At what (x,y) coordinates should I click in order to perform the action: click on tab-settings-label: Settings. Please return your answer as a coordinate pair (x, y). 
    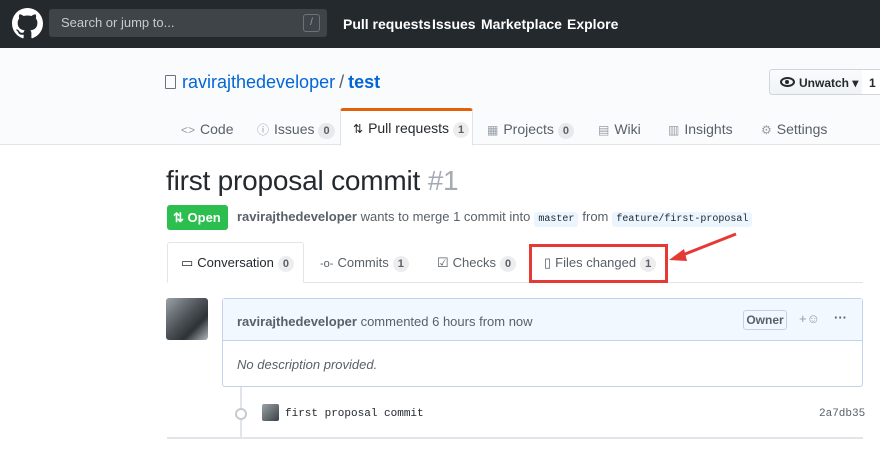
    Looking at the image, I should click on (802, 129).